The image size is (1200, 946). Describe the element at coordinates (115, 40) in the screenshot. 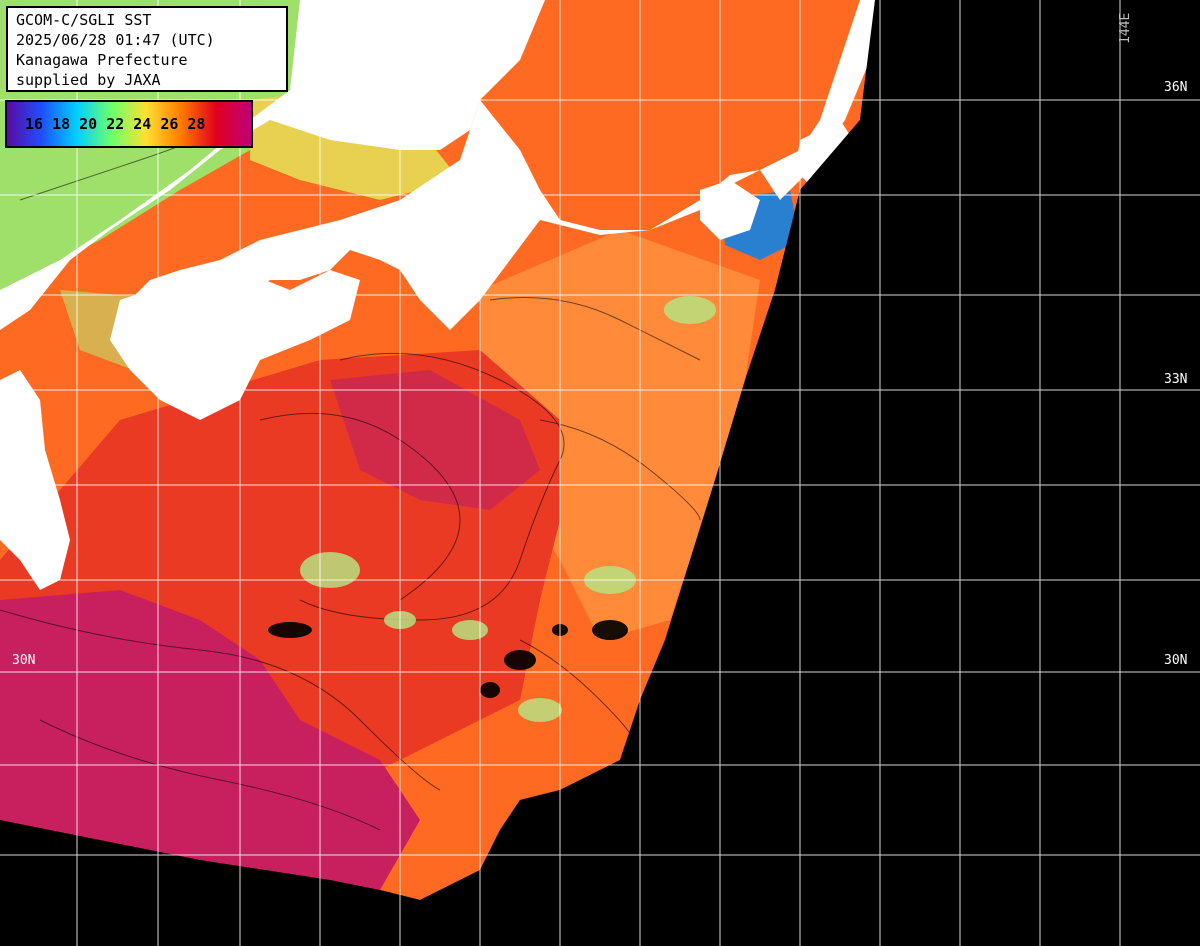

I see `observation-time: 2025/06/28 01:47 (UTC)` at that location.